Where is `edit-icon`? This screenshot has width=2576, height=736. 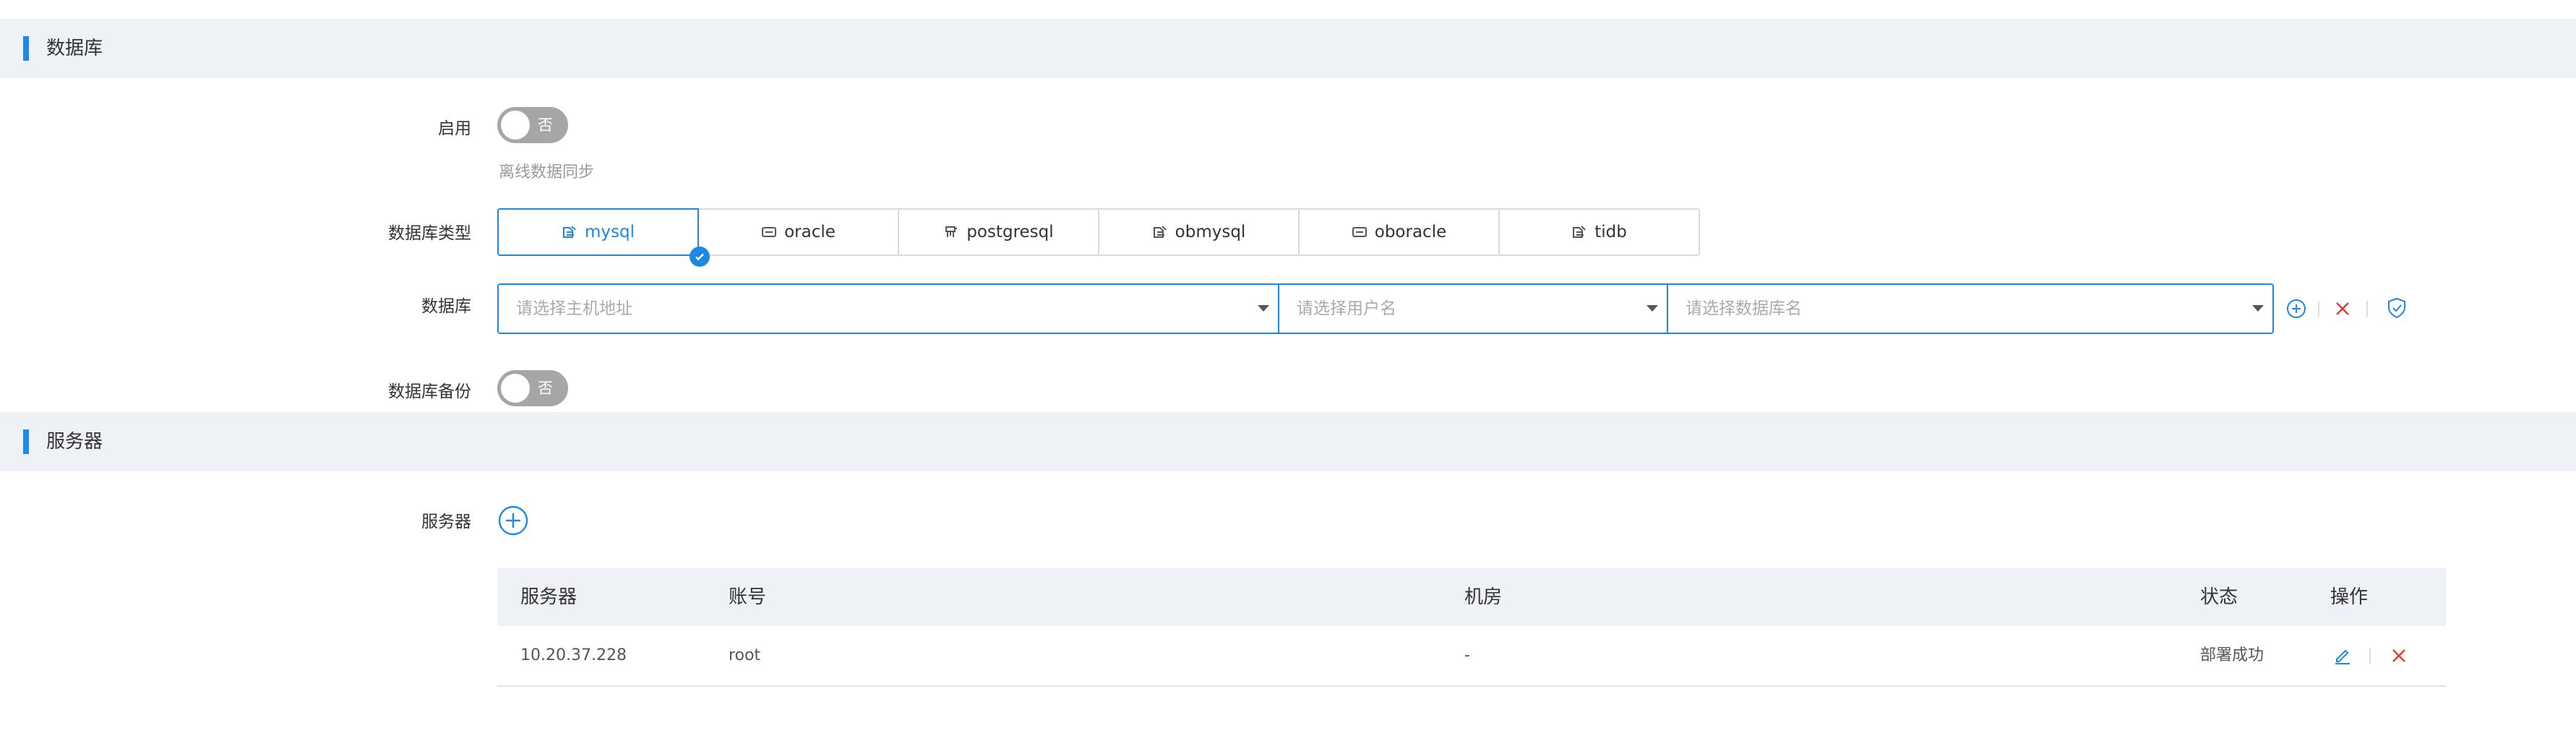 edit-icon is located at coordinates (2343, 656).